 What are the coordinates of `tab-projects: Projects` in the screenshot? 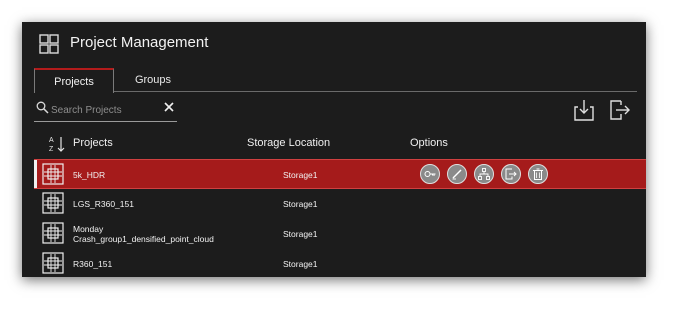 It's located at (74, 80).